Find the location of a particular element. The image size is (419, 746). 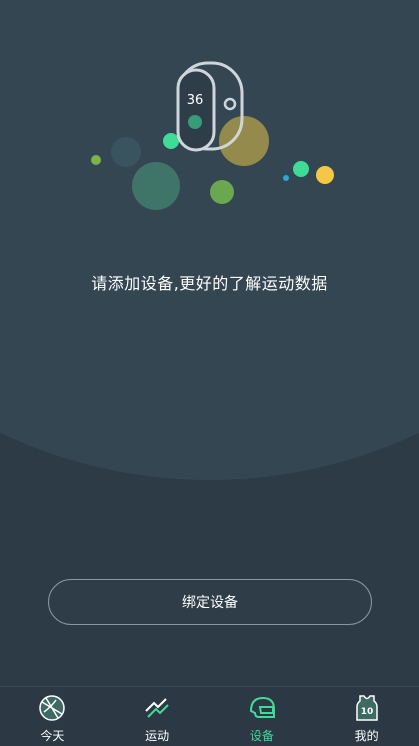

basketball-icon is located at coordinates (52, 708).